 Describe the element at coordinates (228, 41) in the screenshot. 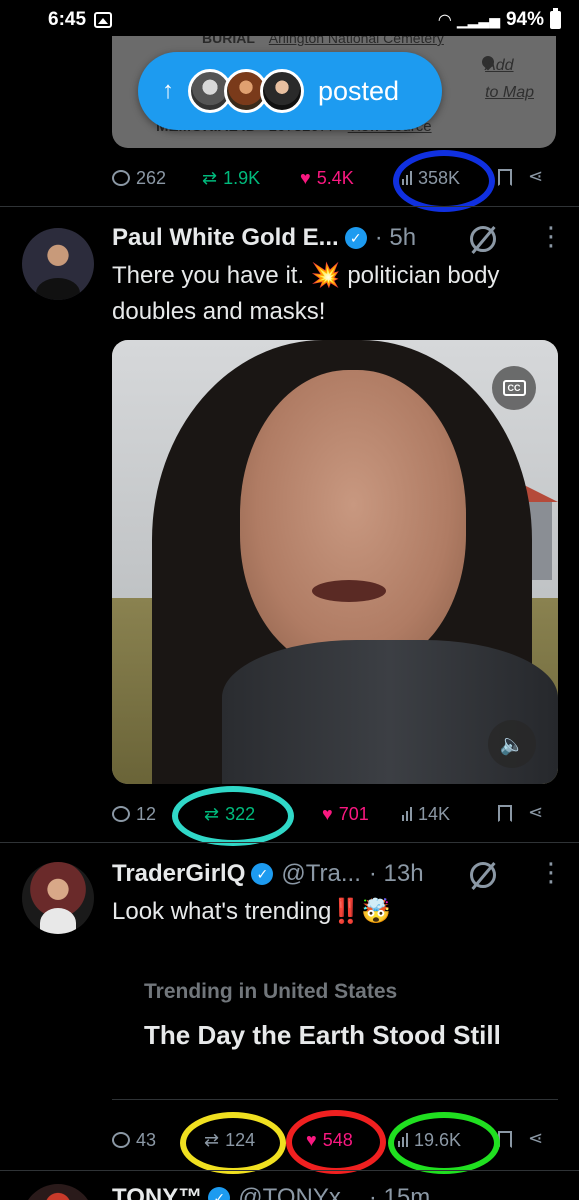

I see `burial-label: BURIAL` at that location.